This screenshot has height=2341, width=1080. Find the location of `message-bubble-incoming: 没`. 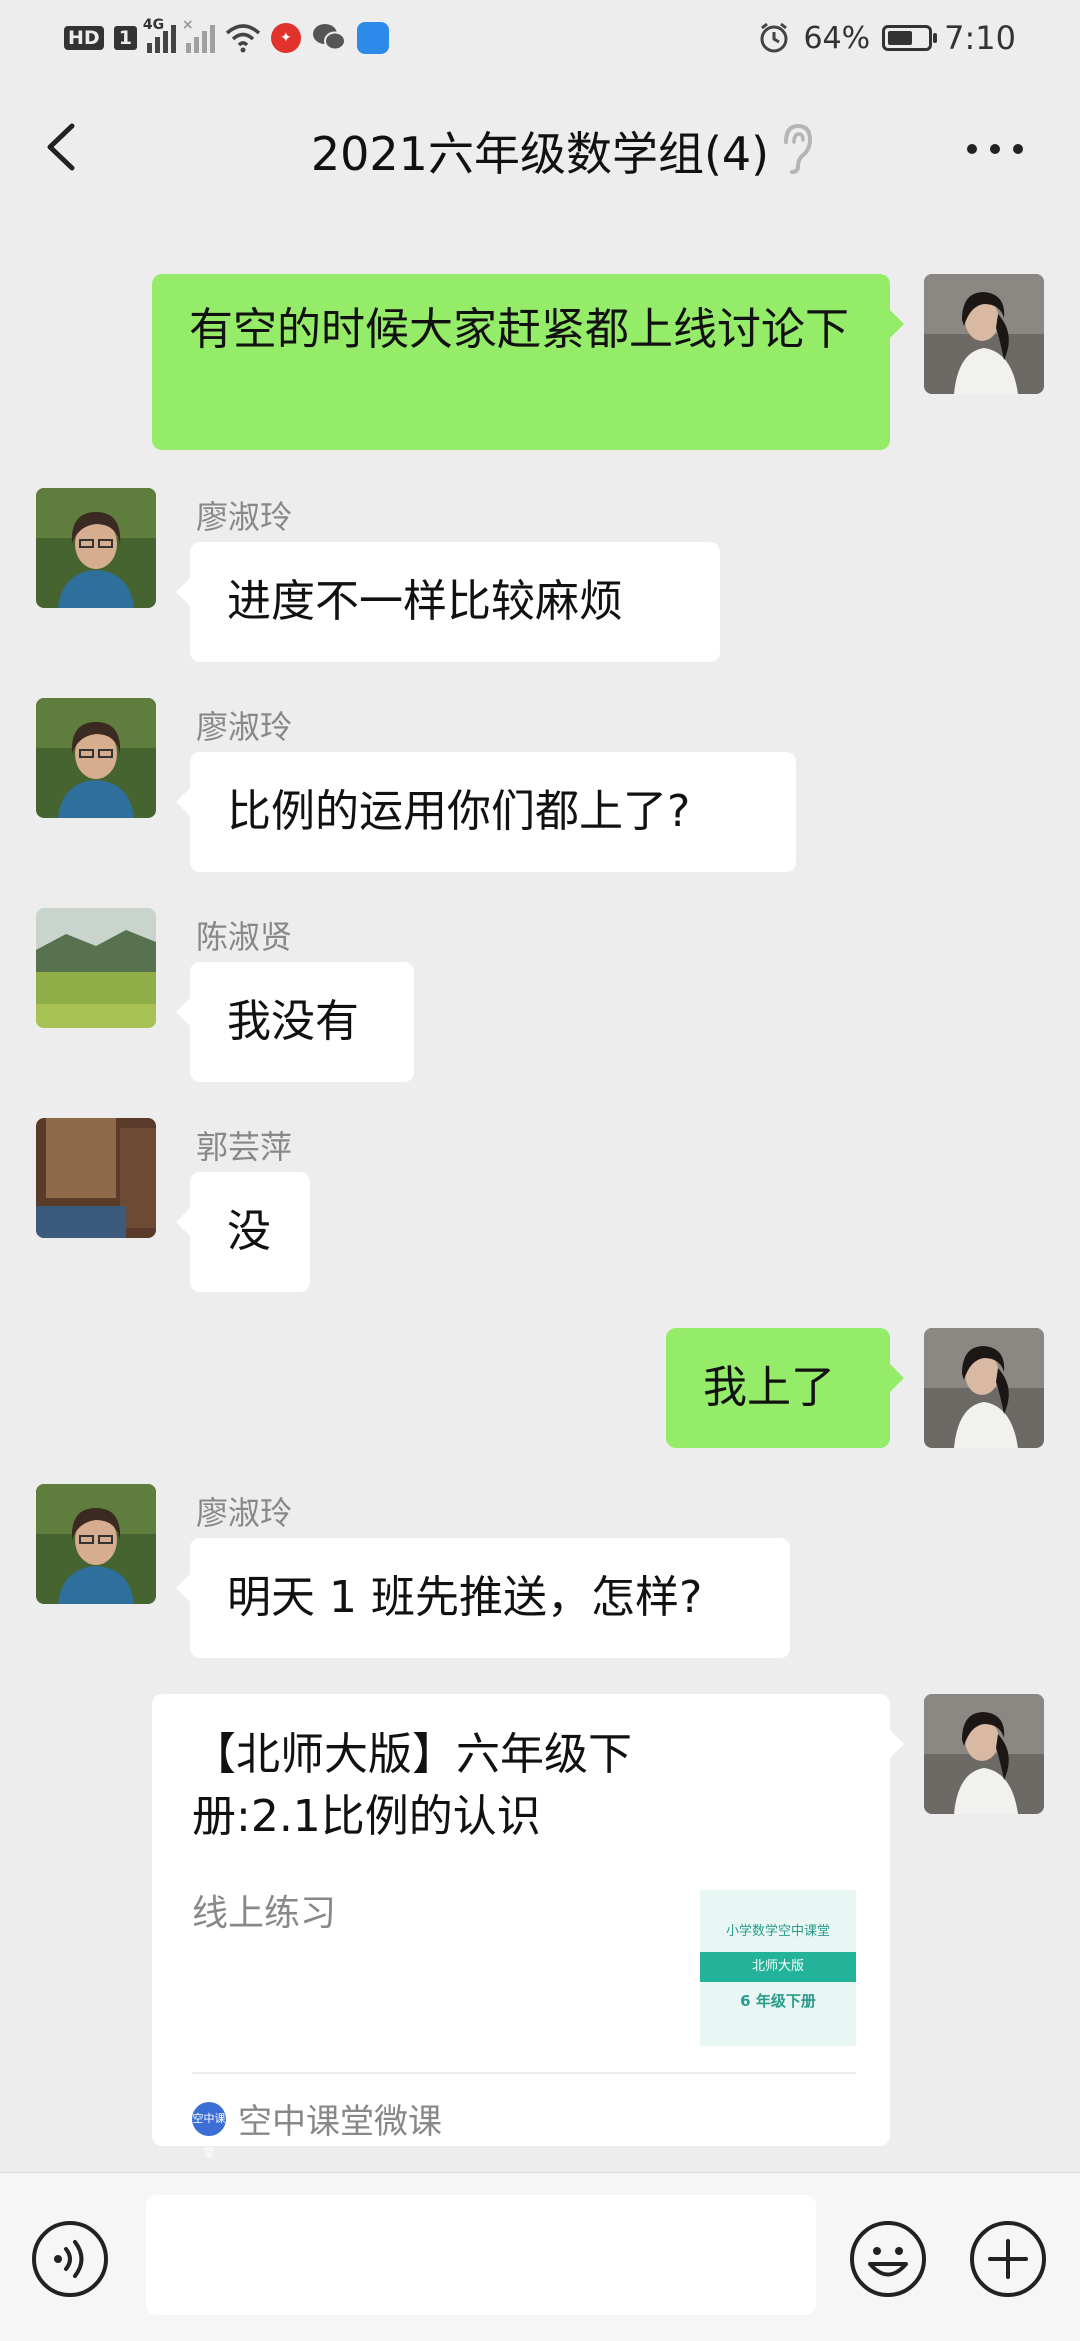

message-bubble-incoming: 没 is located at coordinates (243, 1232).